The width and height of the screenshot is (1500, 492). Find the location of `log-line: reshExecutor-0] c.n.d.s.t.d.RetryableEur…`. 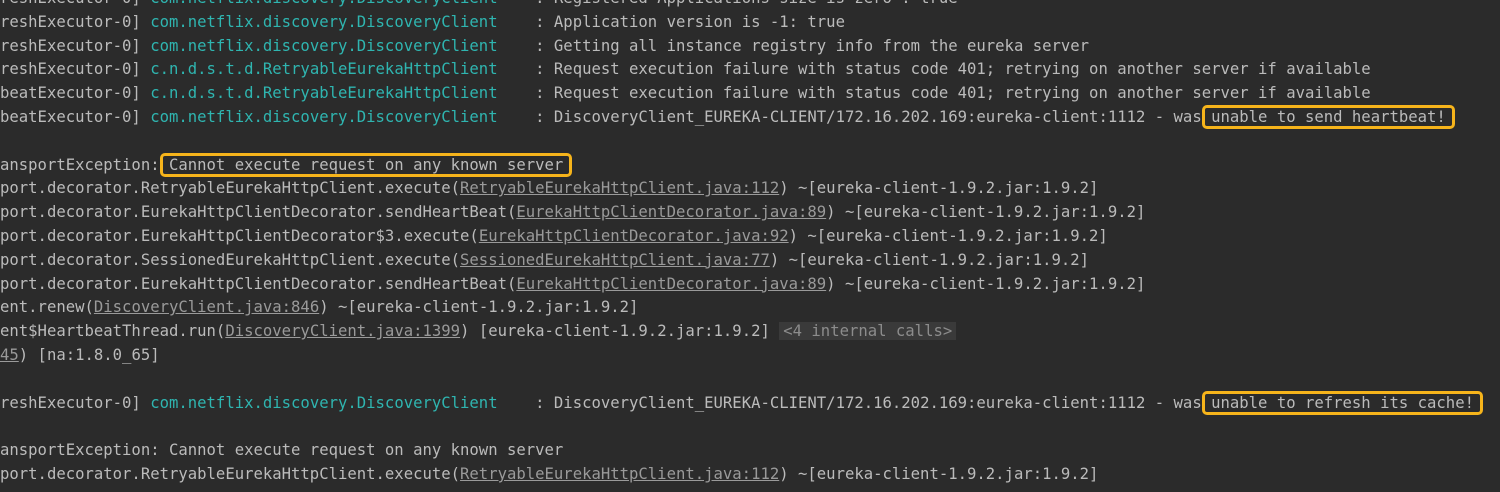

log-line: reshExecutor-0] c.n.d.s.t.d.RetryableEur… is located at coordinates (685, 69).